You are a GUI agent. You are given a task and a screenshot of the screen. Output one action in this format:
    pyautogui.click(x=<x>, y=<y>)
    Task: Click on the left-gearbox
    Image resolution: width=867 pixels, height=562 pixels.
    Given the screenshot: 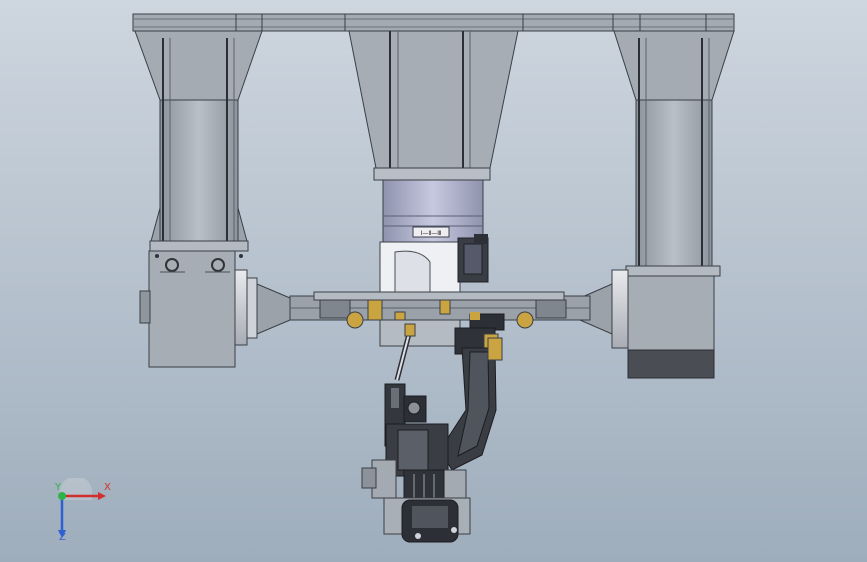 What is the action you would take?
    pyautogui.click(x=215, y=309)
    